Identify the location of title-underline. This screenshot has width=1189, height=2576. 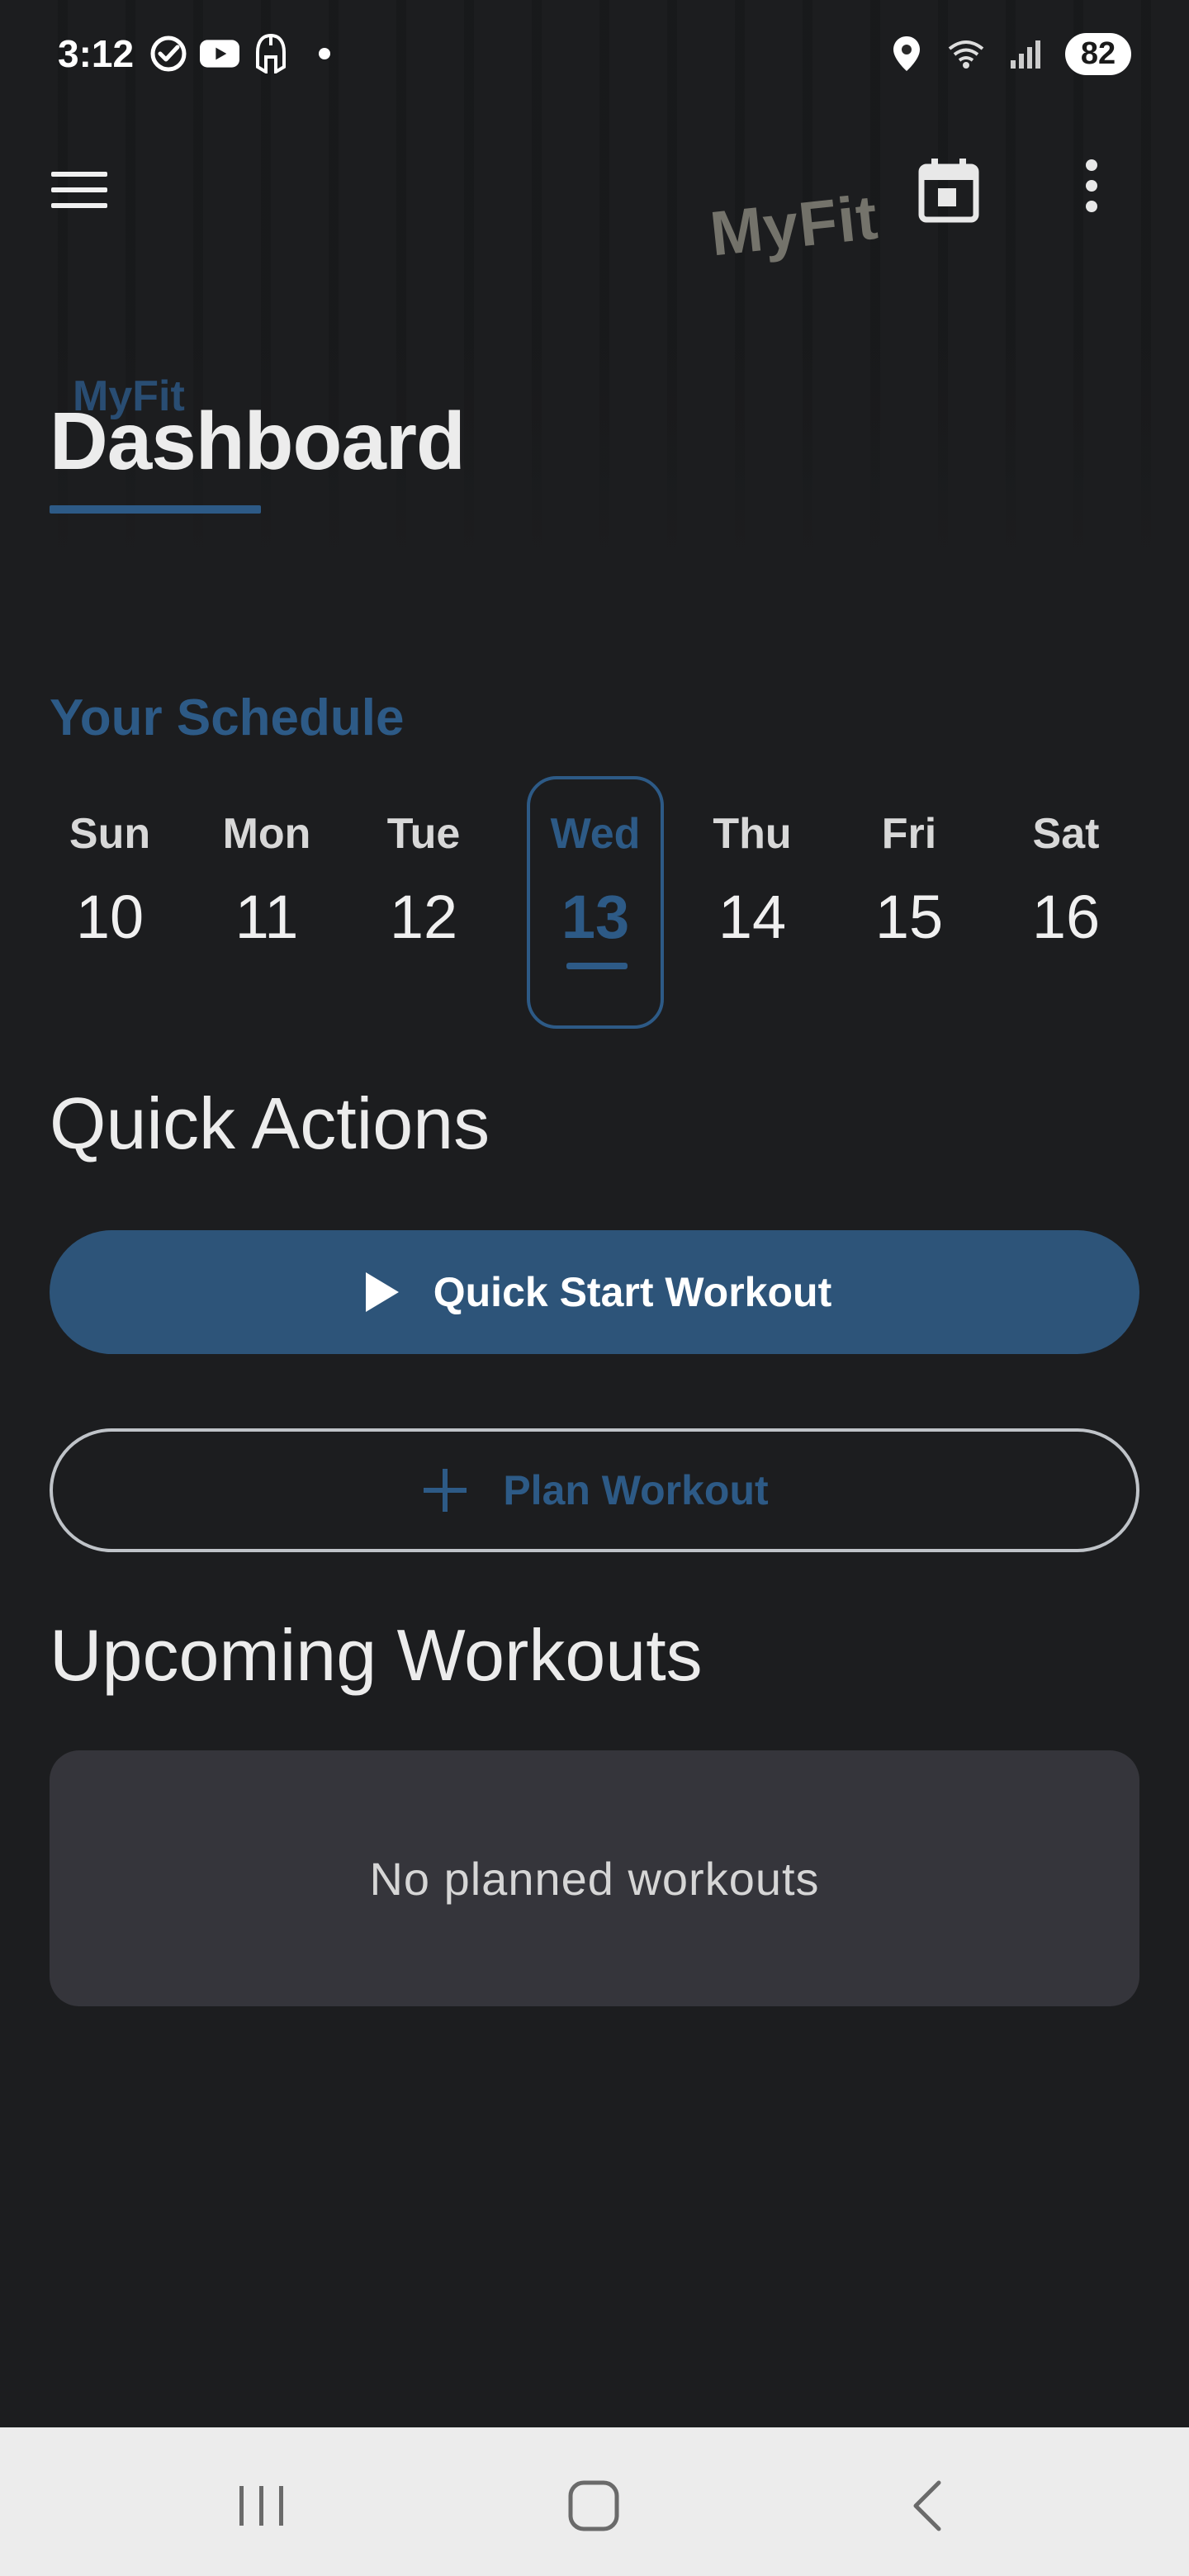
(155, 509).